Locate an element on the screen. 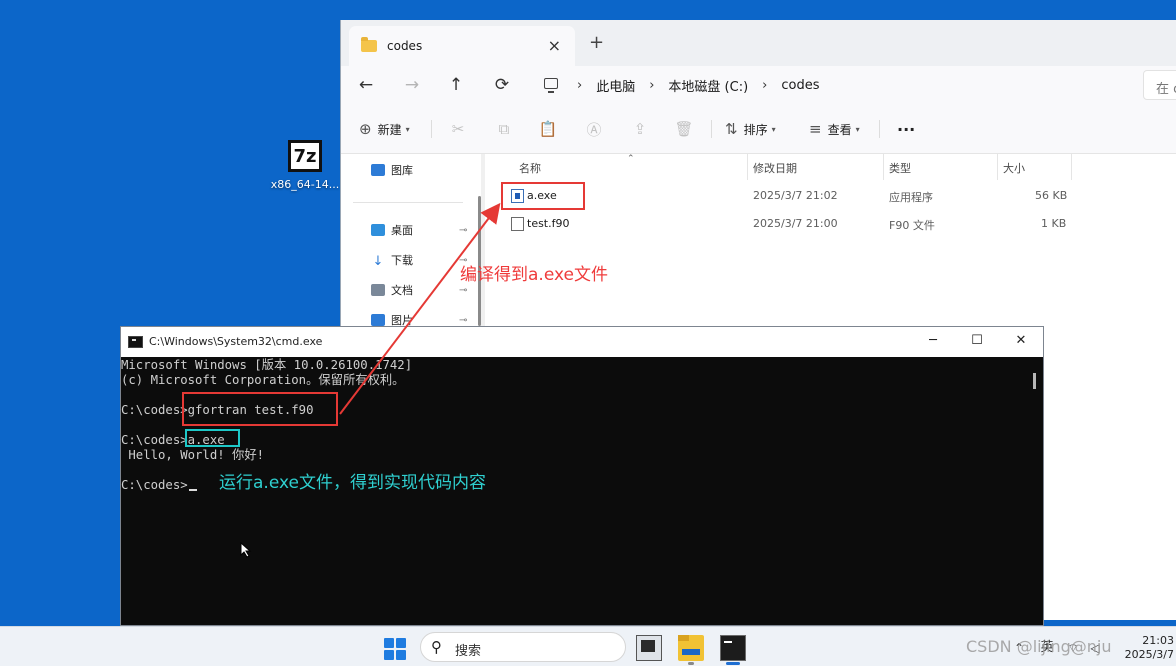 The width and height of the screenshot is (1176, 666). start-button is located at coordinates (395, 649).